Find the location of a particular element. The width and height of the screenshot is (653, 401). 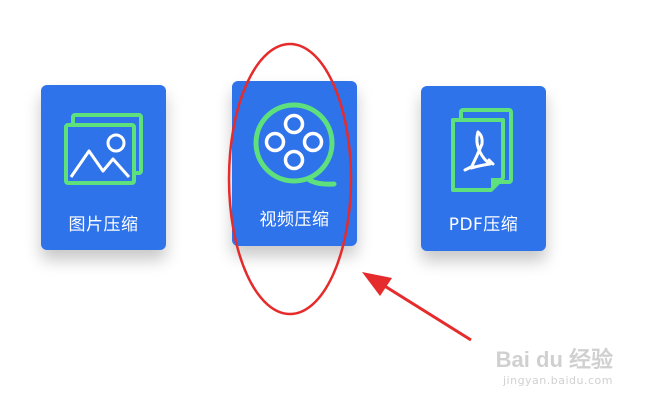

pointer-arrow-shaft is located at coordinates (423, 310).